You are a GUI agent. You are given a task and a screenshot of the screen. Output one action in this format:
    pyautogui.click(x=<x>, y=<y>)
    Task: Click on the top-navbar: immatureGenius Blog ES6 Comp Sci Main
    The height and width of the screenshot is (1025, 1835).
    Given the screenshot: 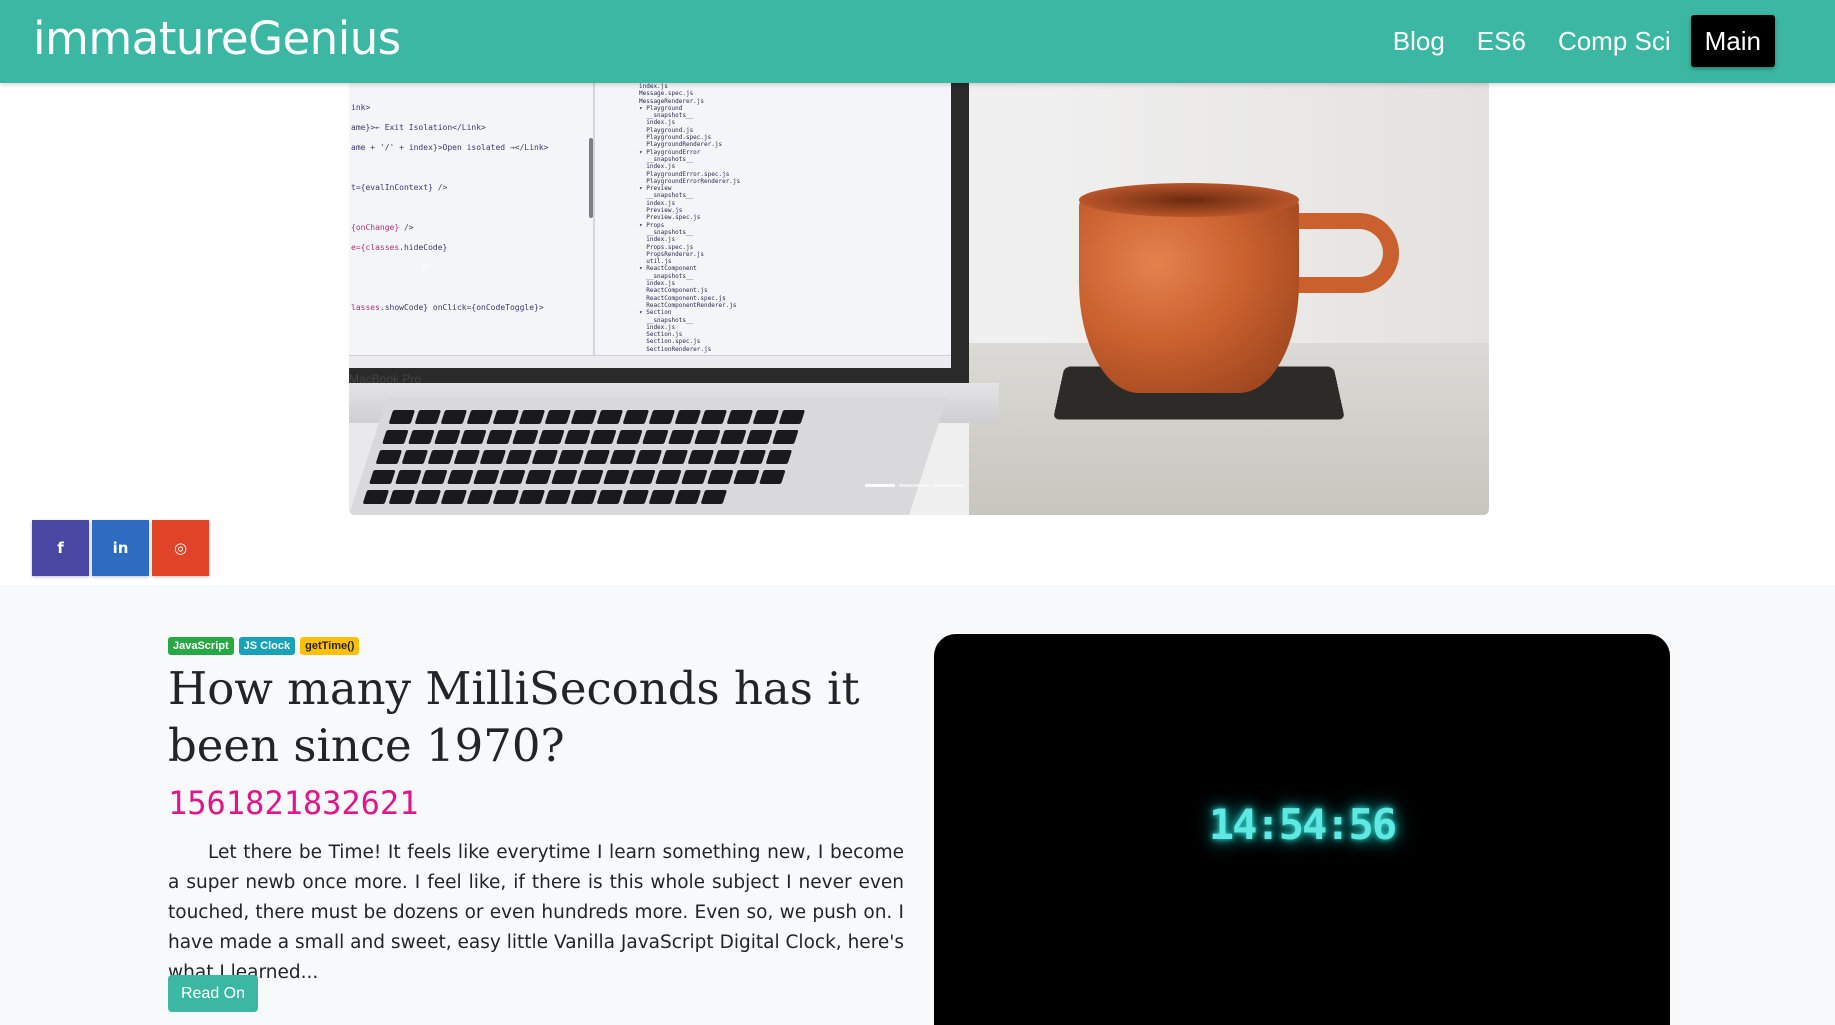 What is the action you would take?
    pyautogui.click(x=917, y=41)
    